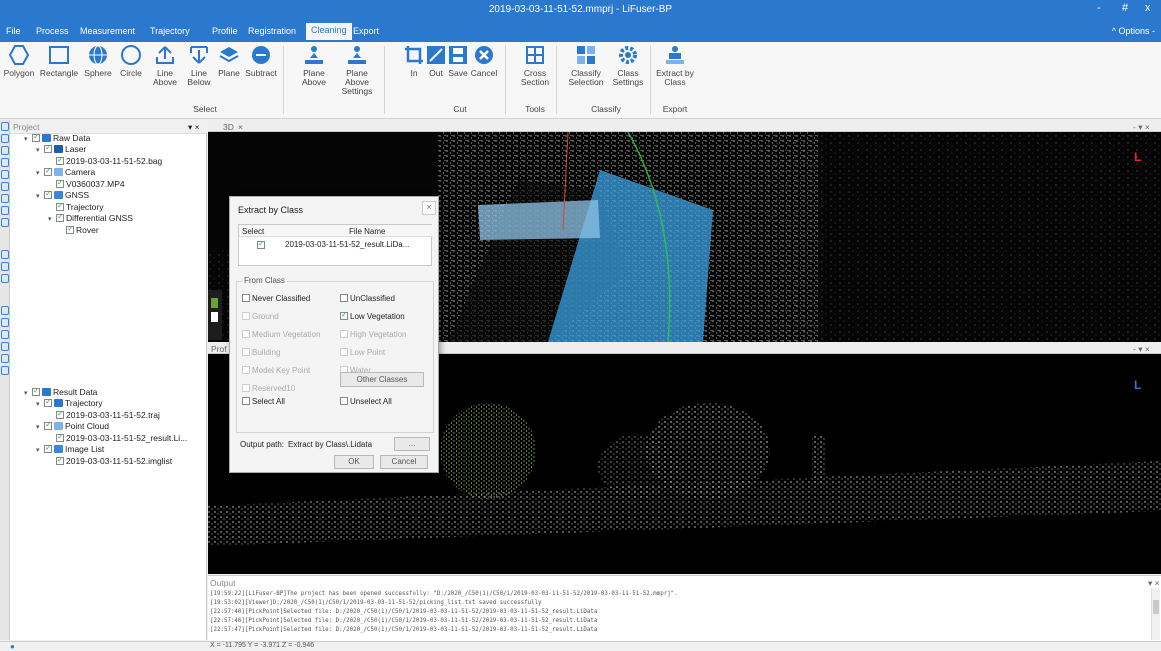 The width and height of the screenshot is (1161, 651). Describe the element at coordinates (329, 31) in the screenshot. I see `menu-cleaning: Cleaning` at that location.